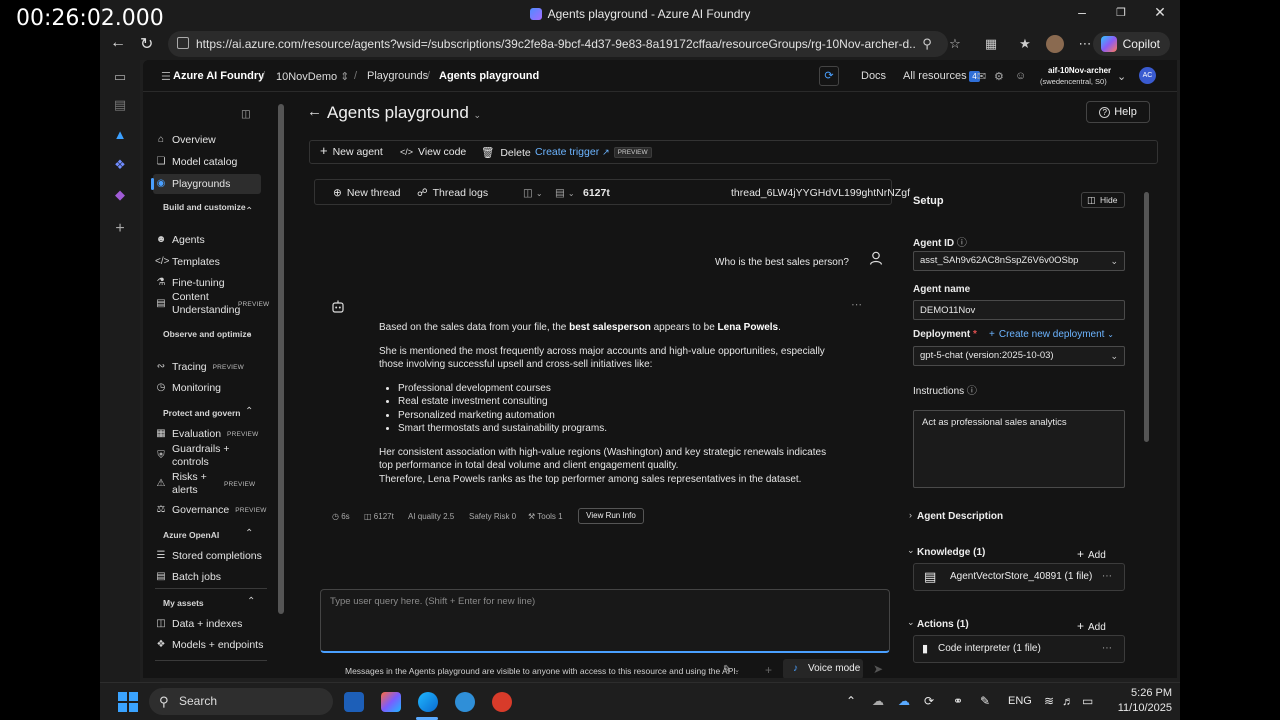 This screenshot has width=1280, height=720. I want to click on nav-scrollbar-thumb, so click(281, 359).